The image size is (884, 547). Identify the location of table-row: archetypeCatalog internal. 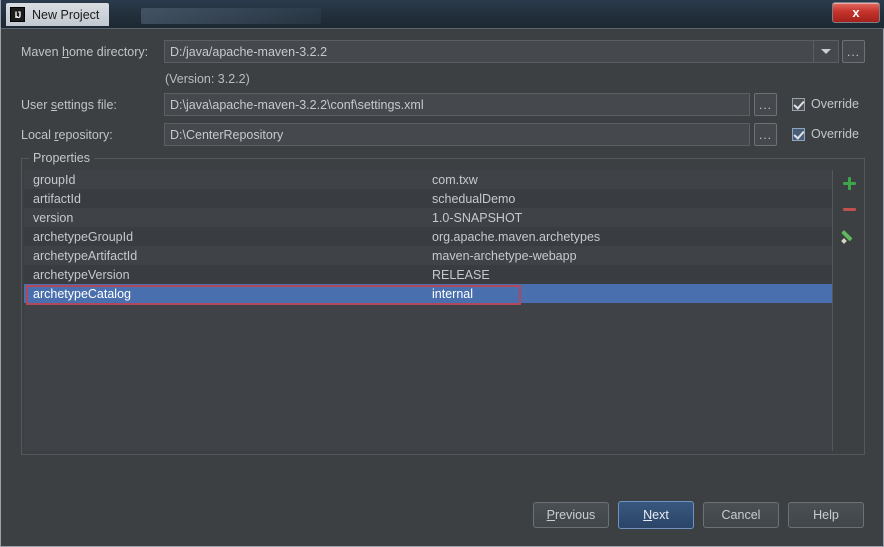
(428, 293).